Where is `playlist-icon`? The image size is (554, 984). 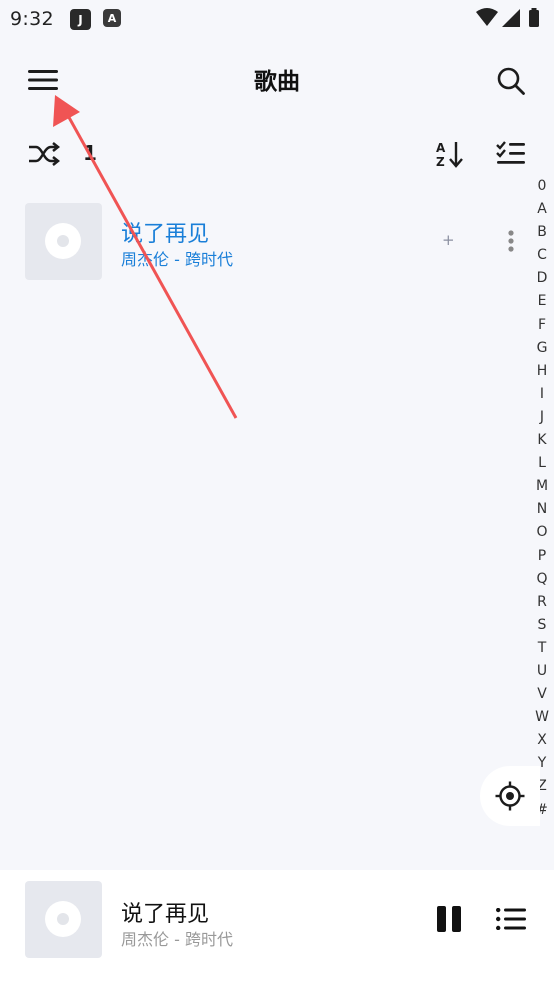 playlist-icon is located at coordinates (511, 919).